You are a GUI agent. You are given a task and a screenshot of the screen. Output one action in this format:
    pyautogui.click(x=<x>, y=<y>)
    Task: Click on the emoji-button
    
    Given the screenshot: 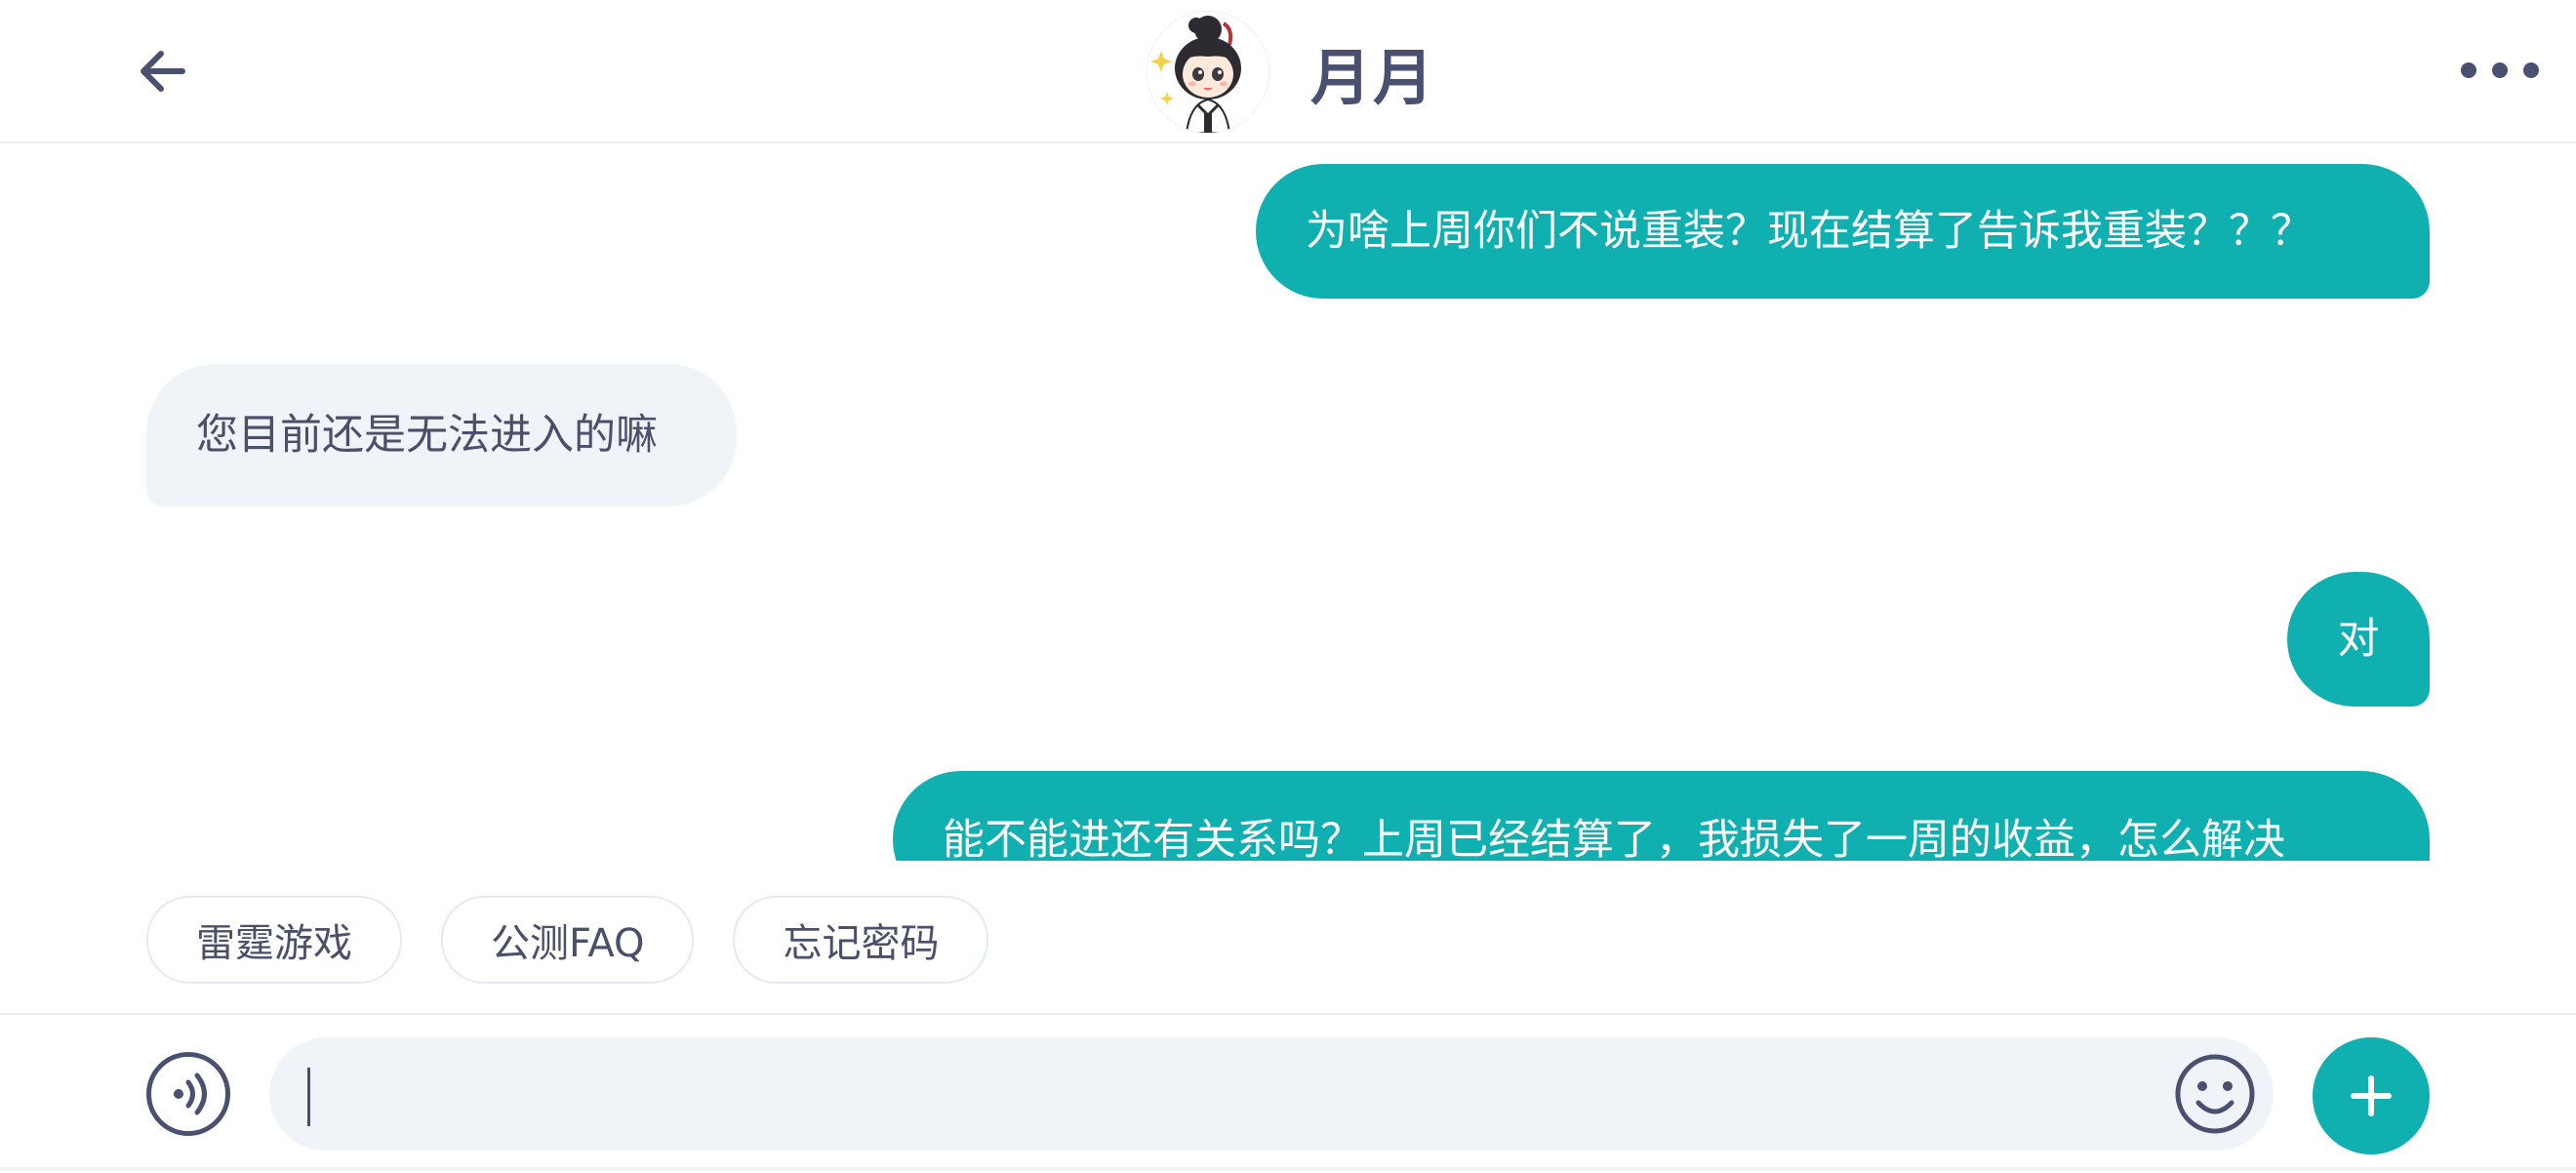 What is the action you would take?
    pyautogui.click(x=2215, y=1094)
    